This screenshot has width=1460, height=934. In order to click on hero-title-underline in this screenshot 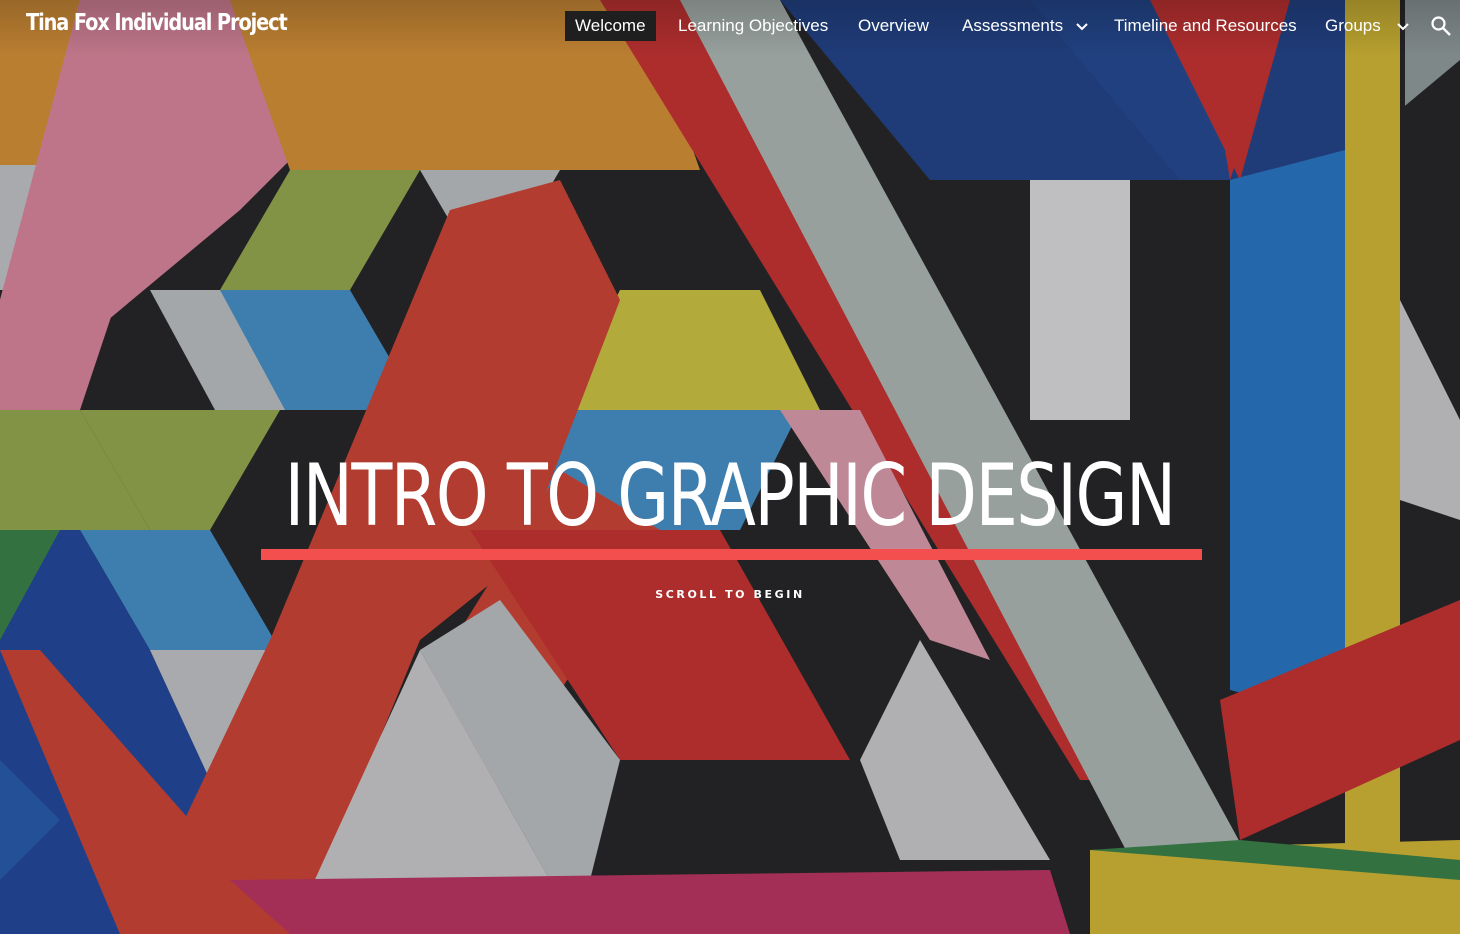, I will do `click(731, 554)`.